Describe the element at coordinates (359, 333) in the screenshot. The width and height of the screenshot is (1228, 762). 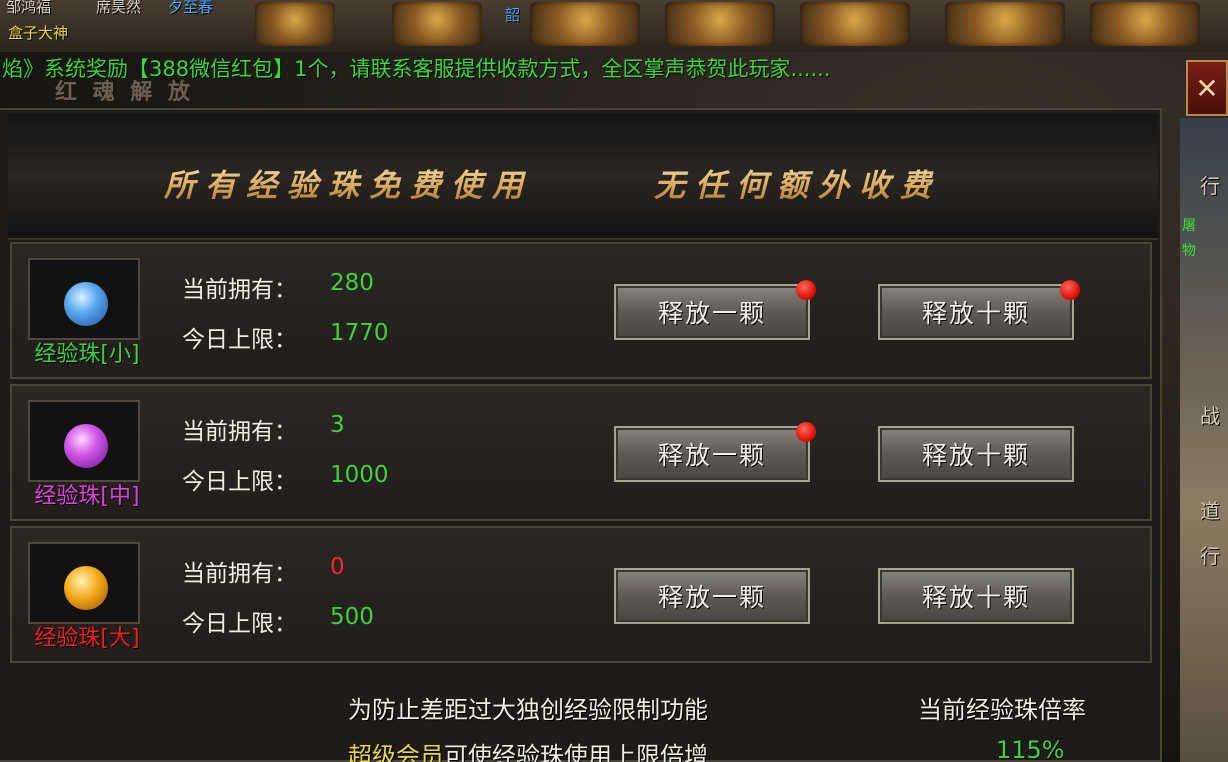
I see `limit-value: 1770` at that location.